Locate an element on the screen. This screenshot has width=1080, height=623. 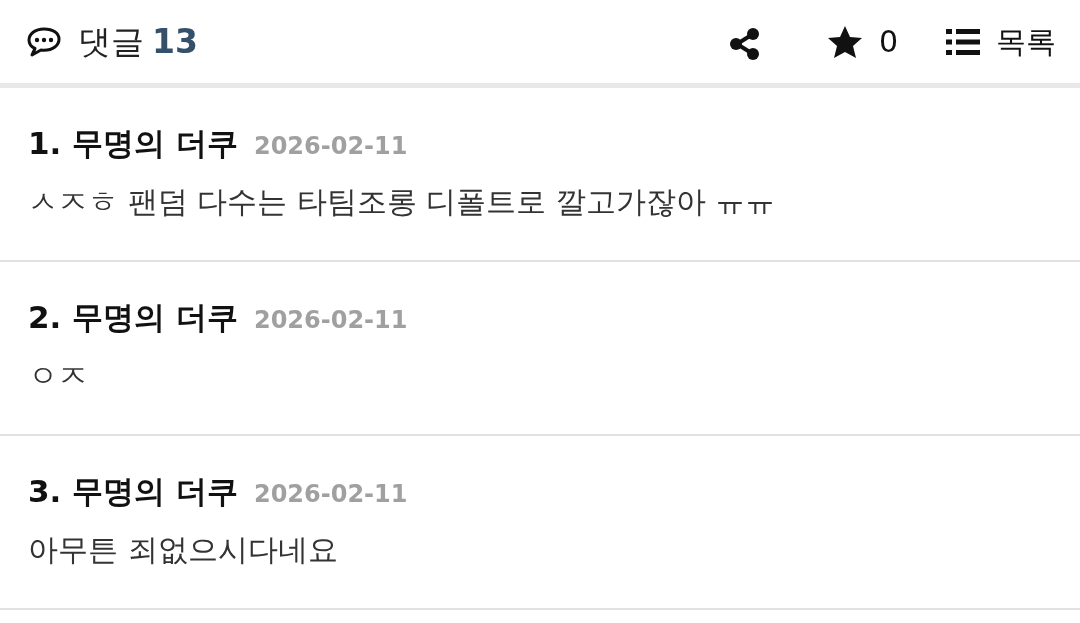
comment-author: 1. 무명의 더쿠 is located at coordinates (133, 143).